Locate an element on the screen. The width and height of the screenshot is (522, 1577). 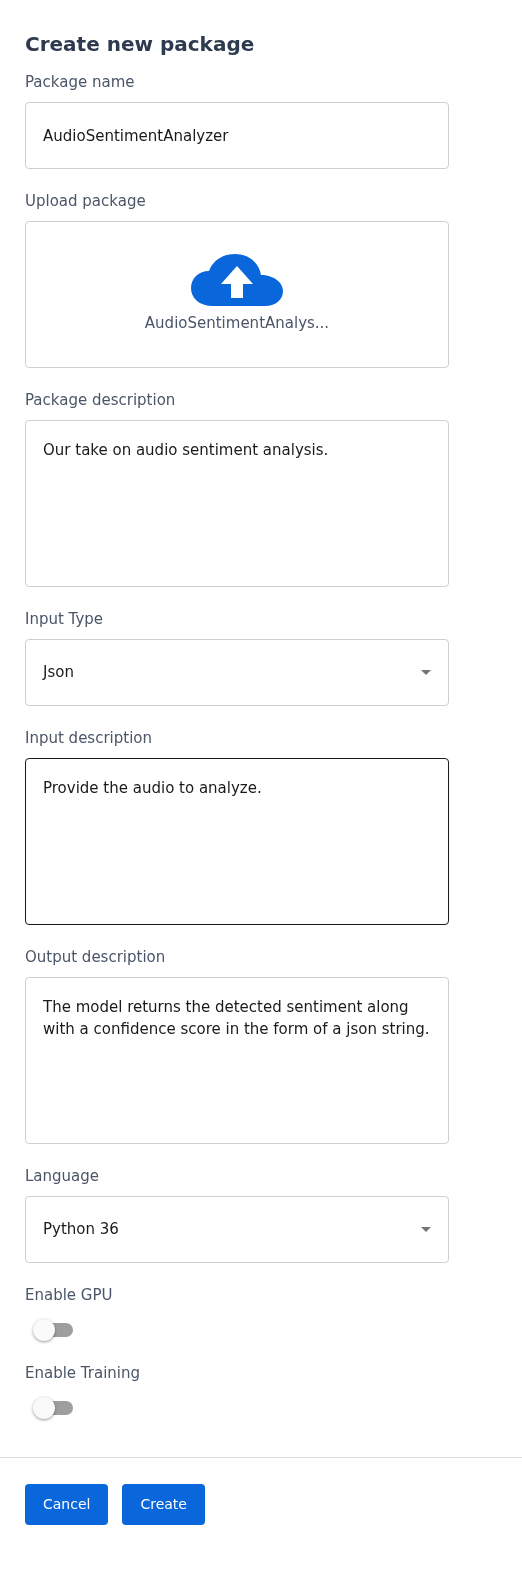
text-field: AudioSentimentAnalyzer is located at coordinates (237, 135).